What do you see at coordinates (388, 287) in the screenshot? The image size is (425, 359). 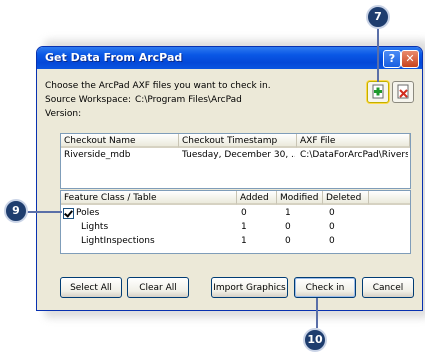 I see `cancel-button: Cancel` at bounding box center [388, 287].